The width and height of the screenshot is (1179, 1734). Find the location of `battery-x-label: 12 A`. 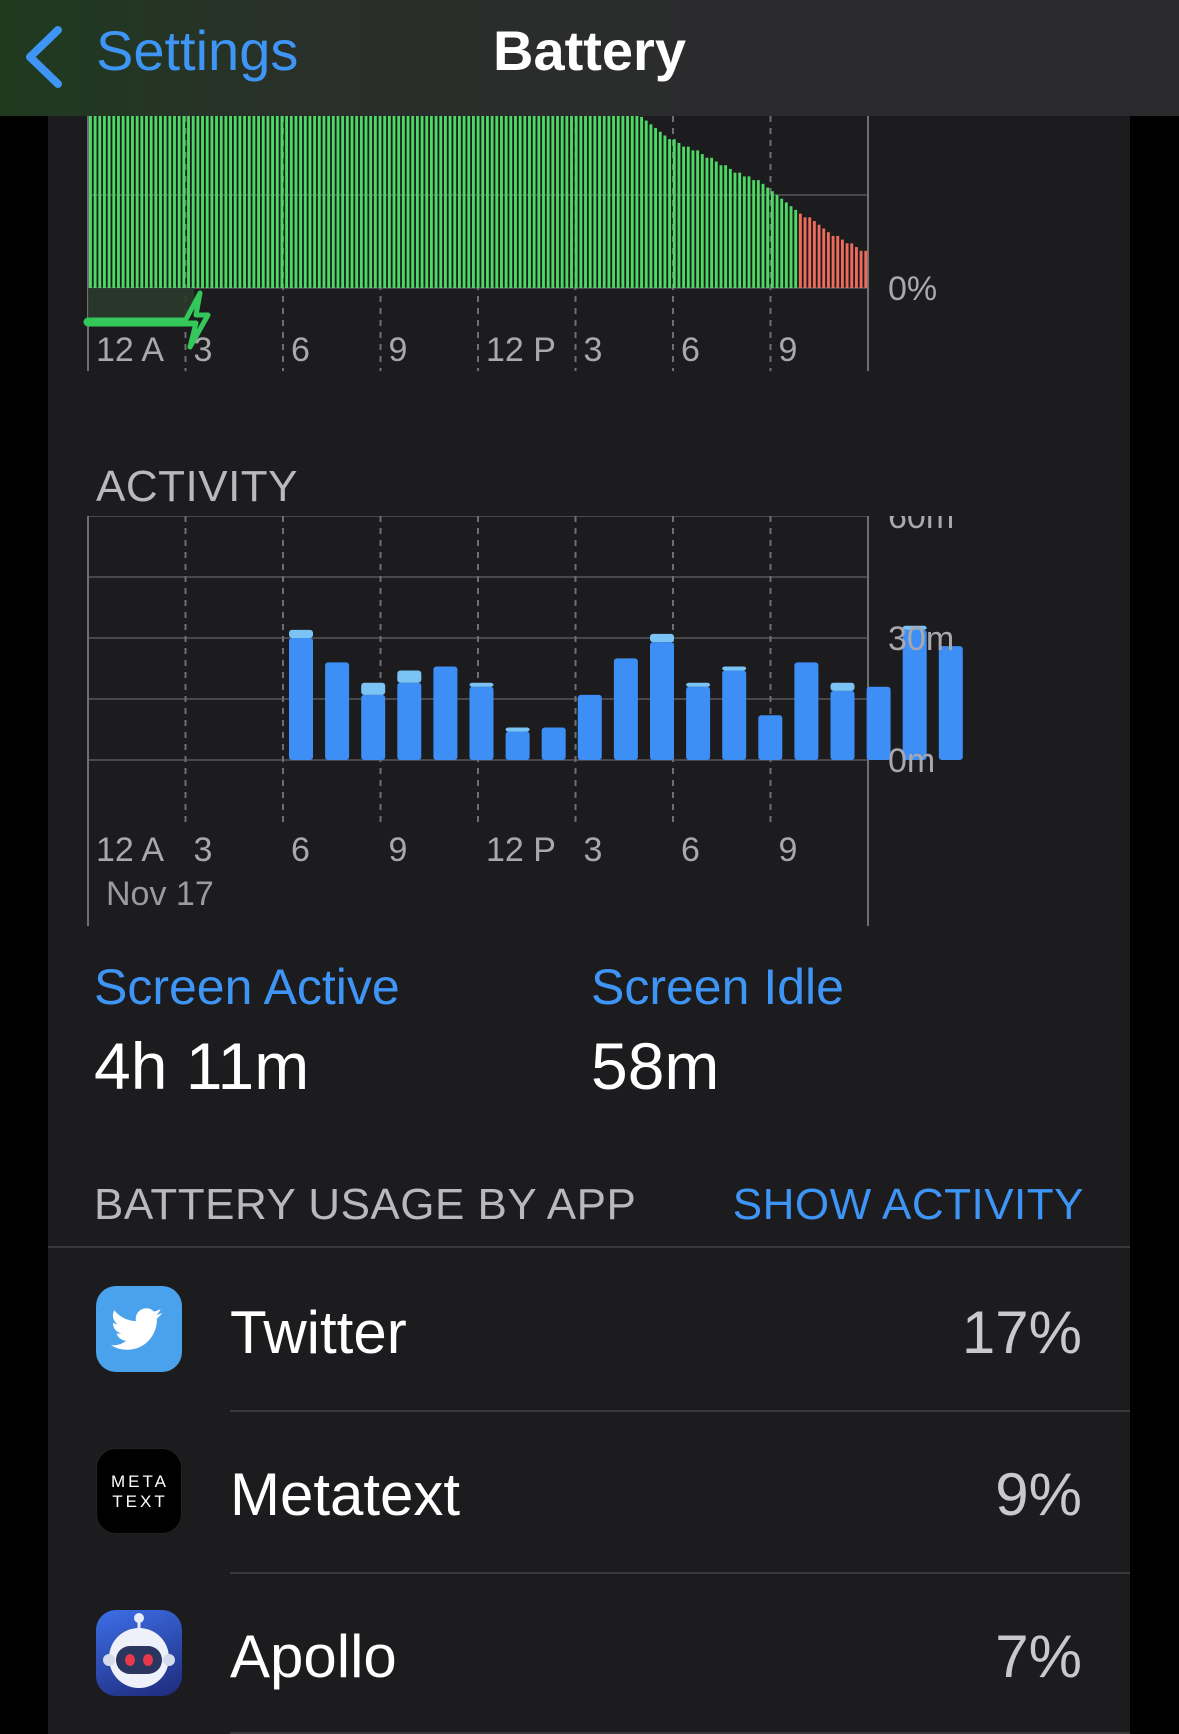

battery-x-label: 12 A is located at coordinates (130, 350).